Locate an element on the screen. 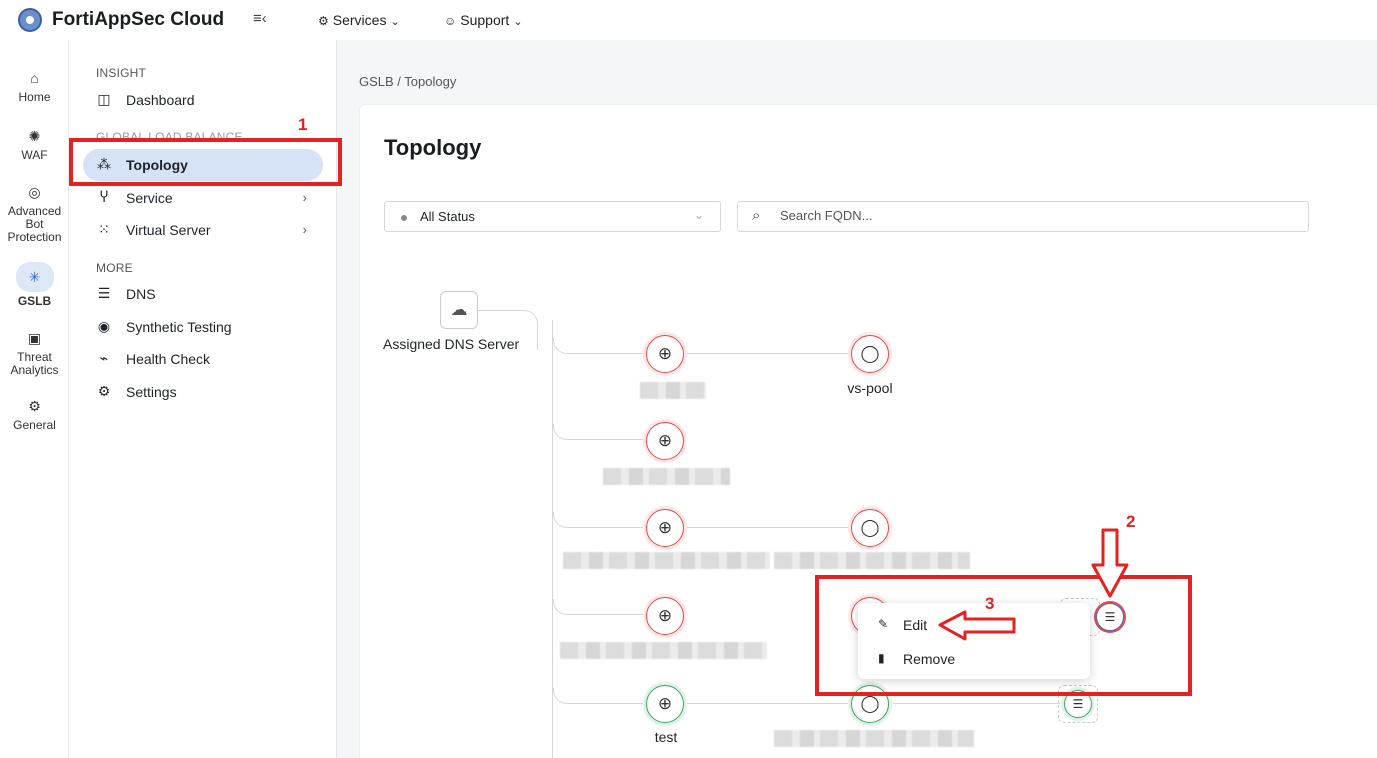 This screenshot has height=758, width=1377. rail-item-general: ⚙ General is located at coordinates (34, 414).